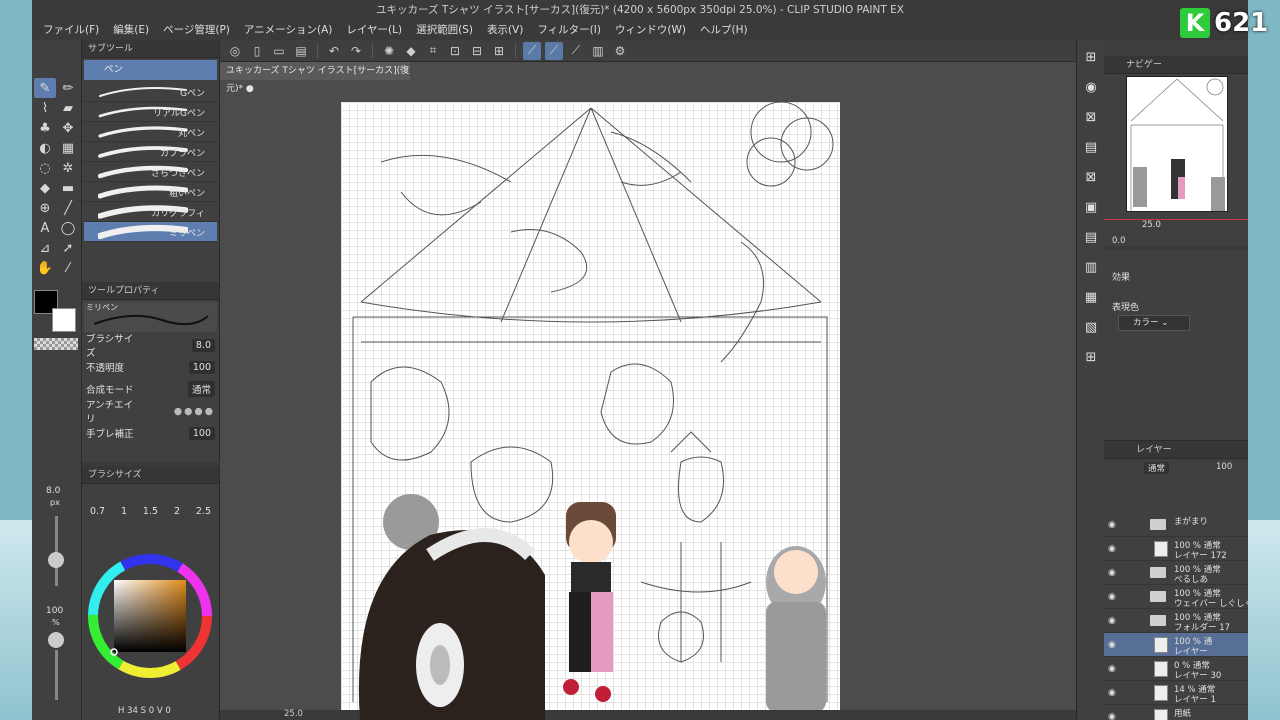  I want to click on prop-stabilization: 手ブレ補正 100, so click(150, 433).